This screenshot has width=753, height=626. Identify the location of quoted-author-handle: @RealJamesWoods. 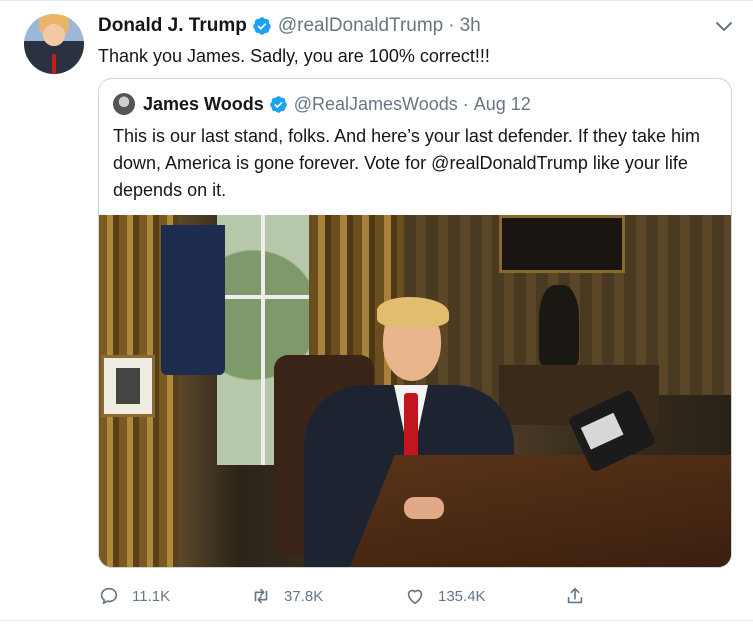
(375, 103).